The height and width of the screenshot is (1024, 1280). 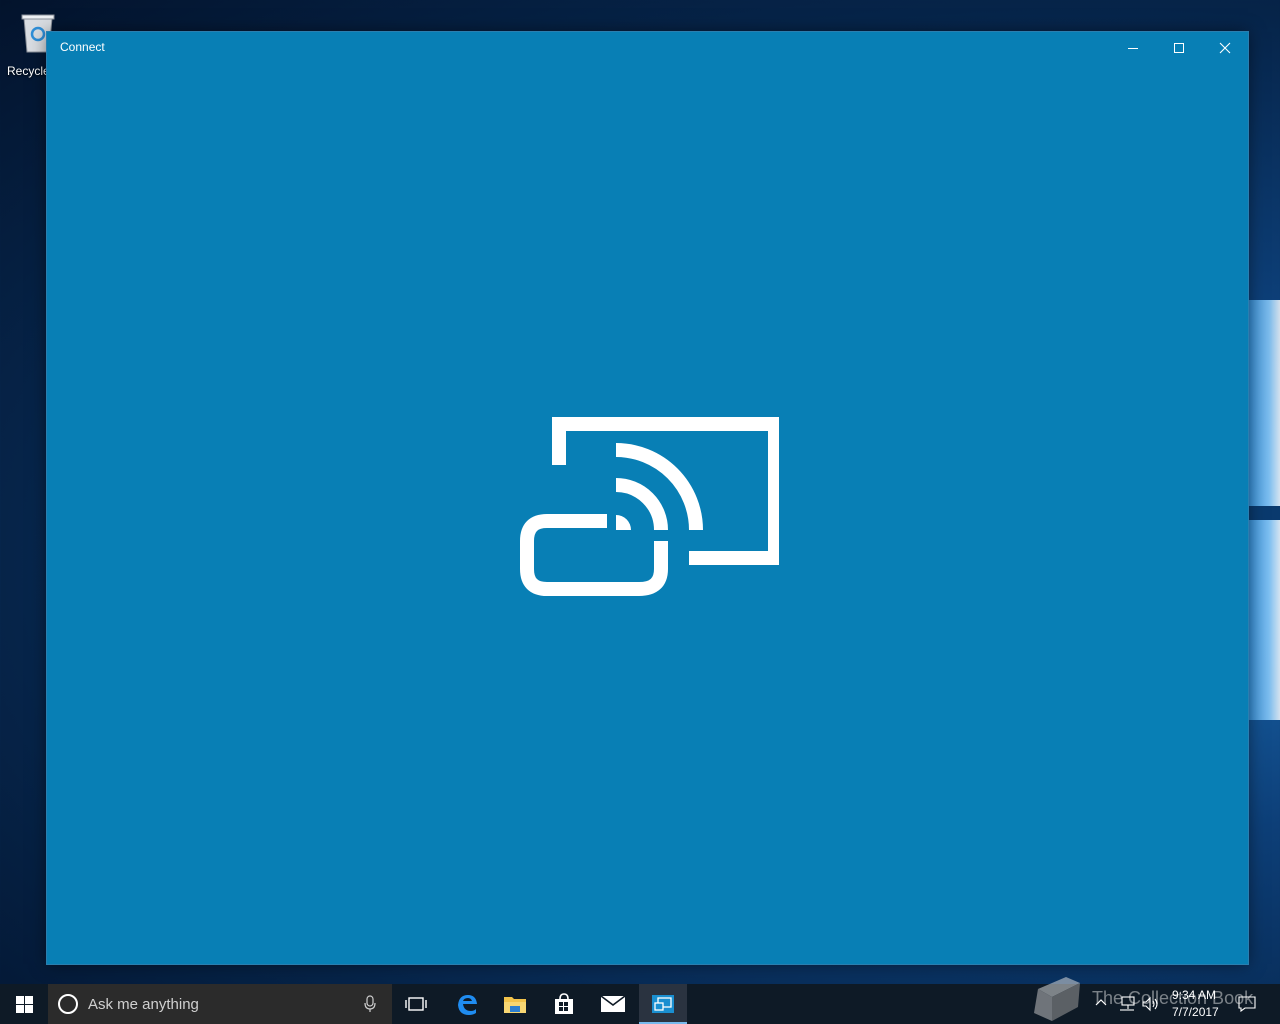 I want to click on task-view-button, so click(x=416, y=1004).